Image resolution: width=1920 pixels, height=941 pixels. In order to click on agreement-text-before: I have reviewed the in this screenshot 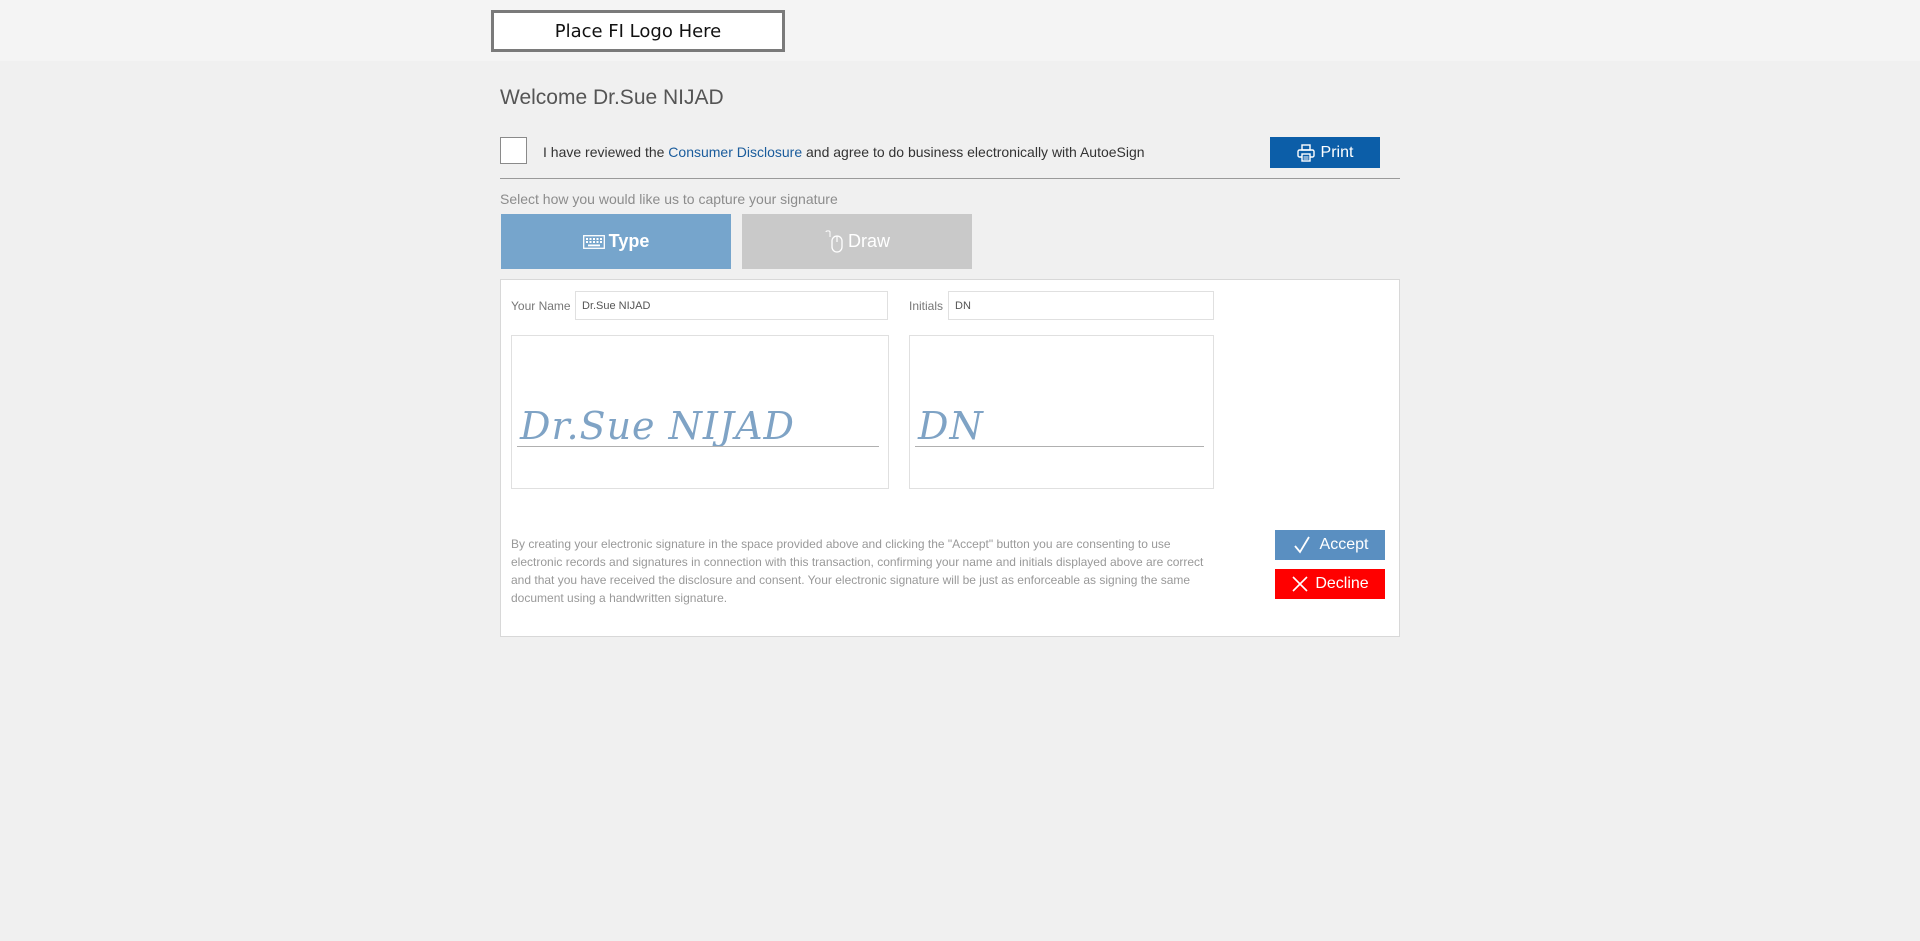, I will do `click(606, 152)`.